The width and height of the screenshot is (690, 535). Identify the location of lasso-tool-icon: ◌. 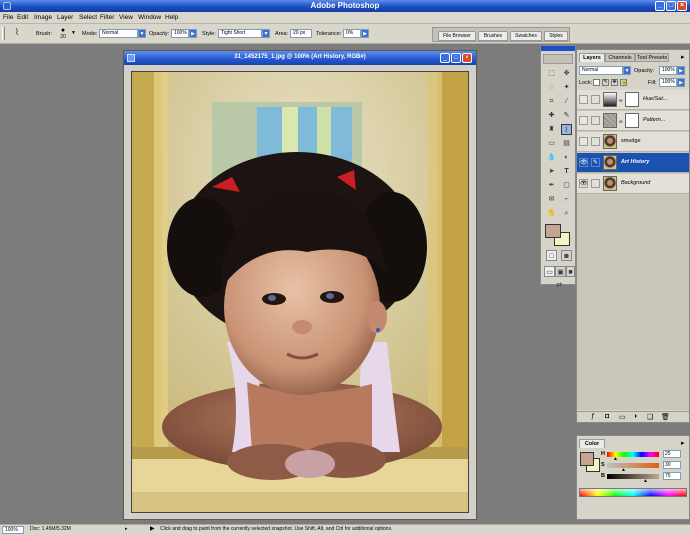
(551, 87).